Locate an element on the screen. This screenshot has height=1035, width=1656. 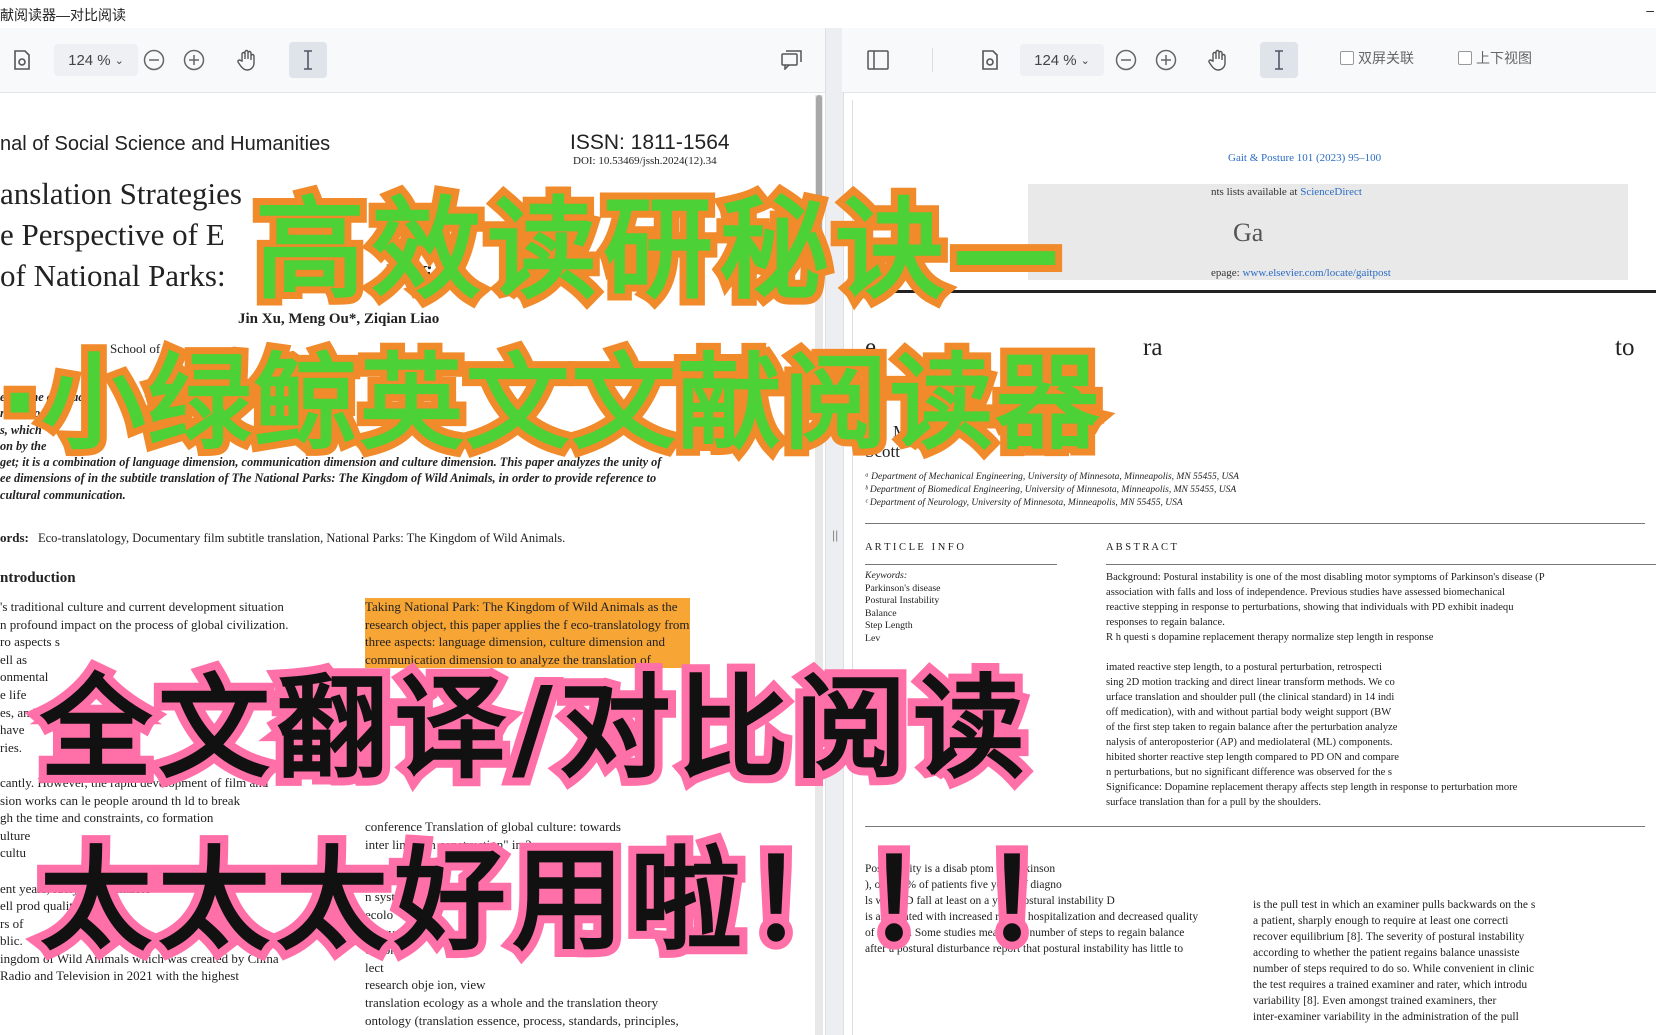
paper-title-line3: of National Parks: is located at coordinates (113, 275).